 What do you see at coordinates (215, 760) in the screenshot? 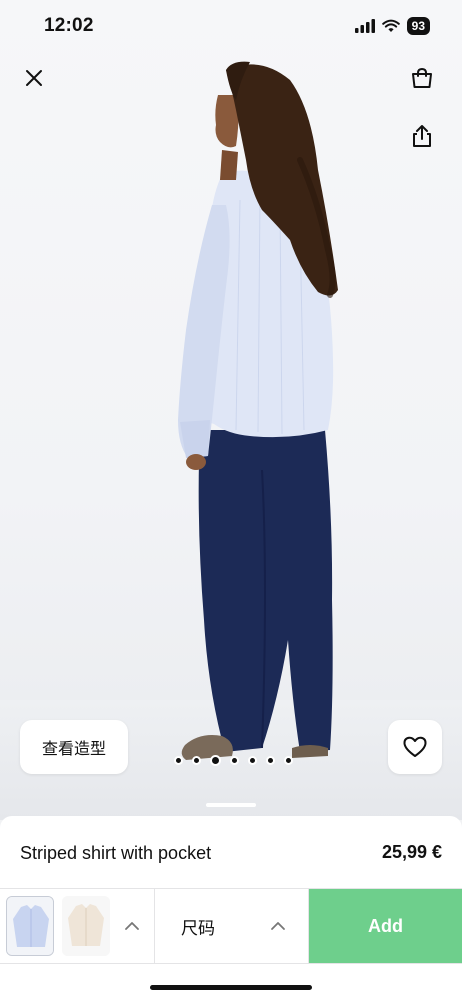
I see `pagination-dot-active` at bounding box center [215, 760].